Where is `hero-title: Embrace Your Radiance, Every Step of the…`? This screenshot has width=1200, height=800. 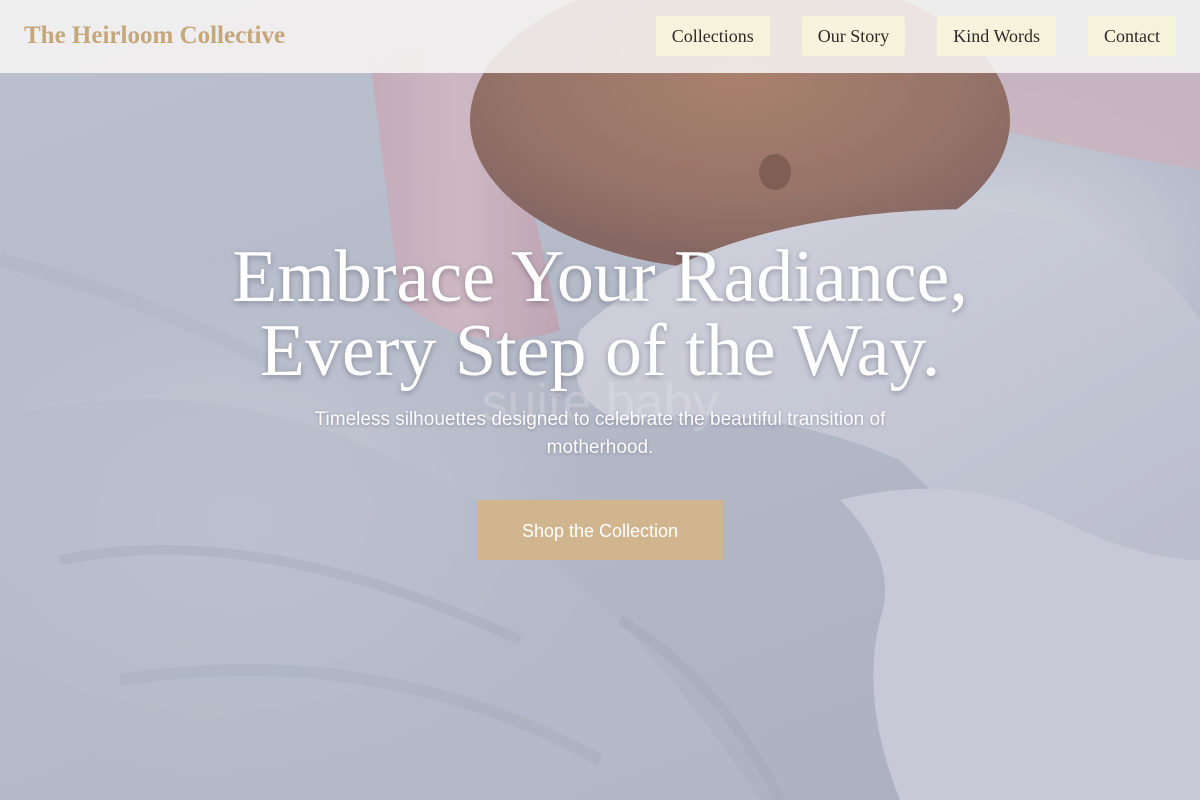
hero-title: Embrace Your Radiance, Every Step of the… is located at coordinates (600, 314).